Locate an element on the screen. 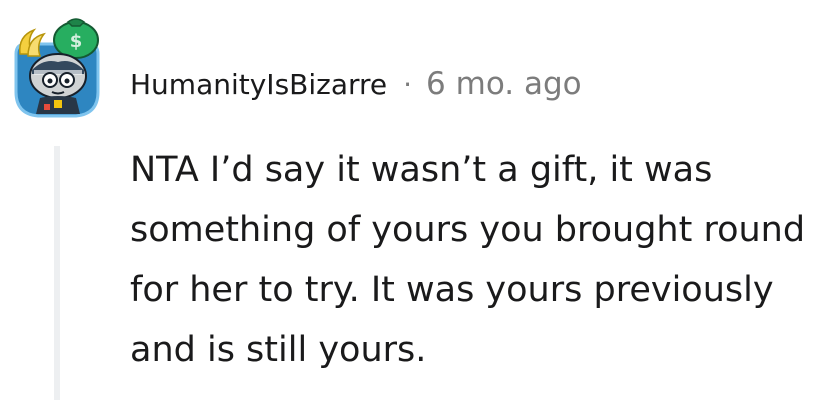 The height and width of the screenshot is (400, 832). username-link: HumanityIsBizarre is located at coordinates (258, 84).